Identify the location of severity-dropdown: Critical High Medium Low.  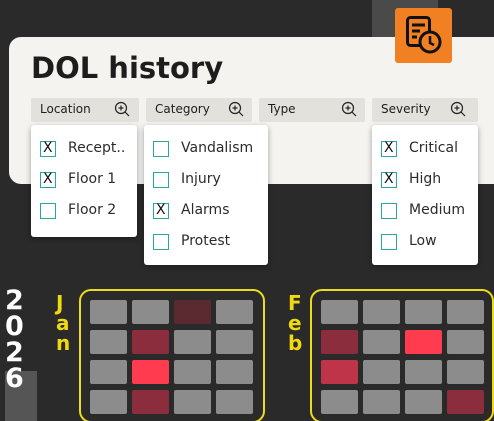
(425, 195).